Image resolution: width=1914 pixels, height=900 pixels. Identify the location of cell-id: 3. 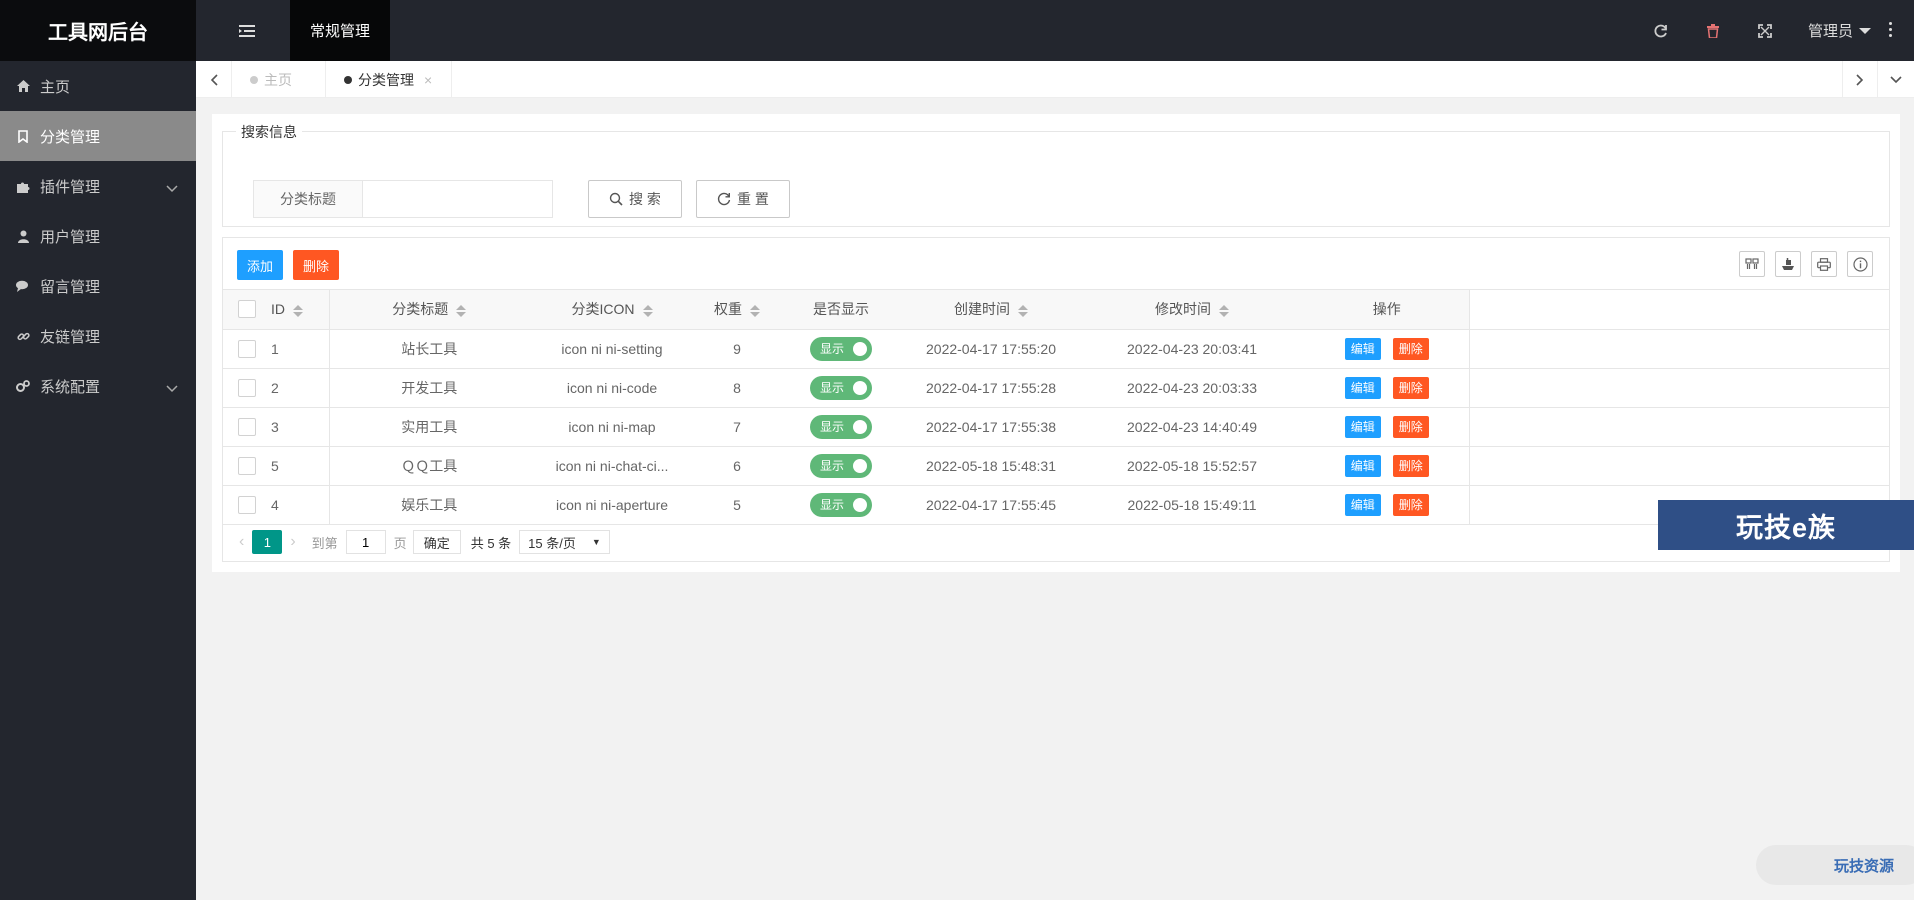
(300, 427).